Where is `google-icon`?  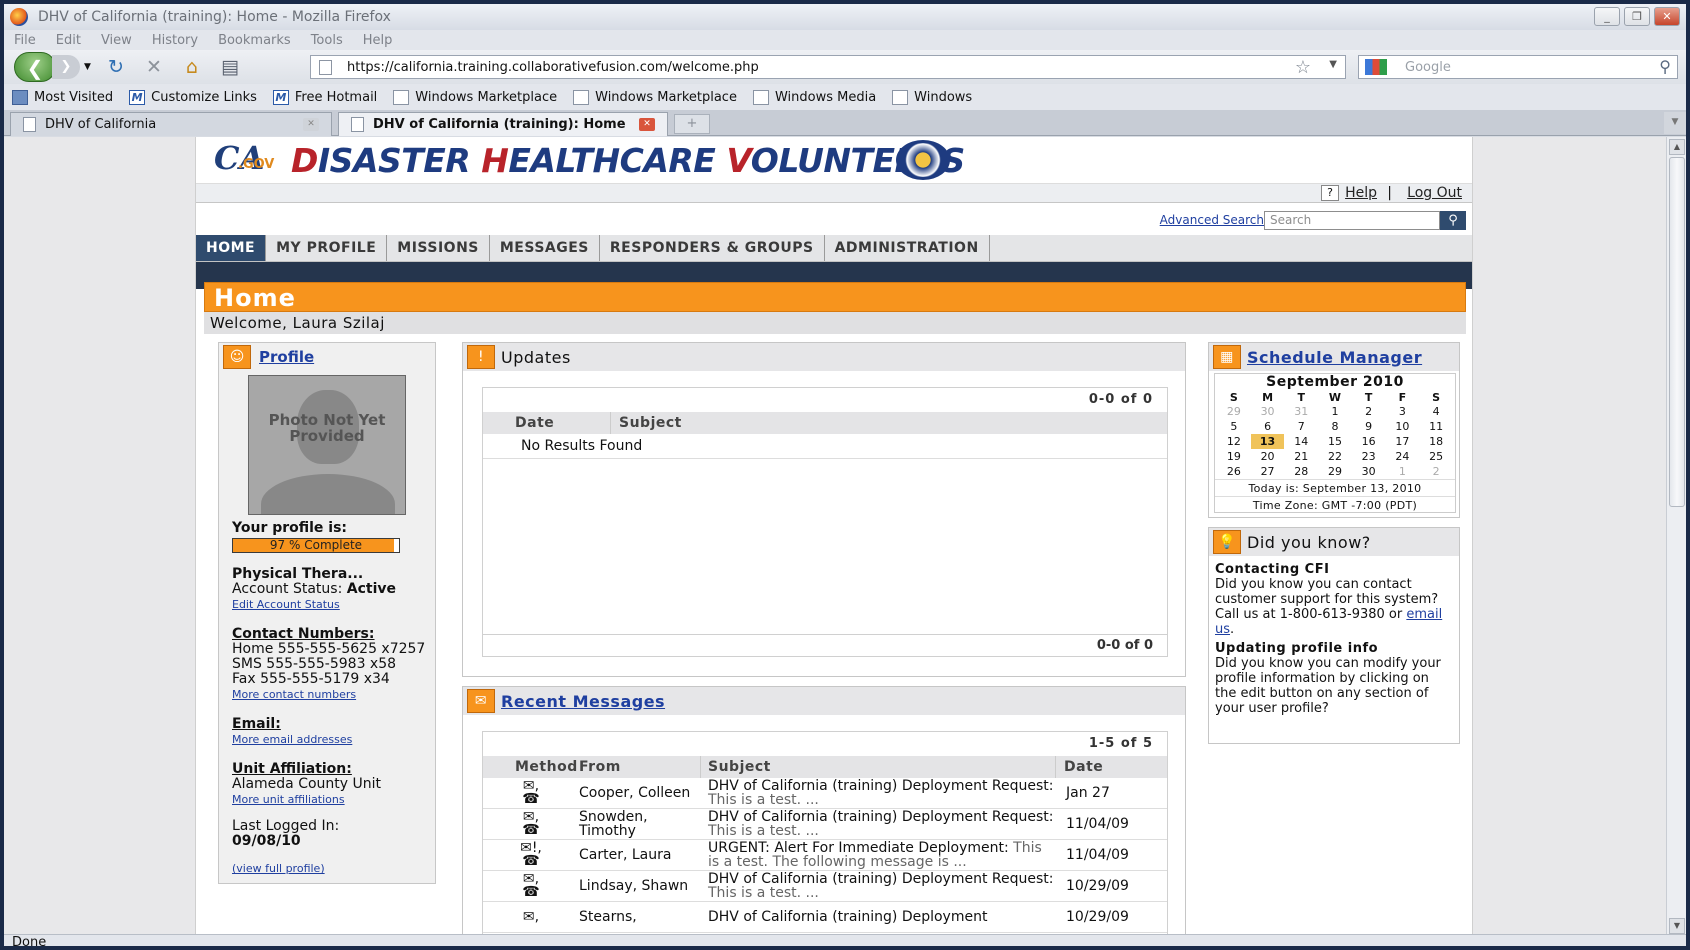 google-icon is located at coordinates (1376, 67).